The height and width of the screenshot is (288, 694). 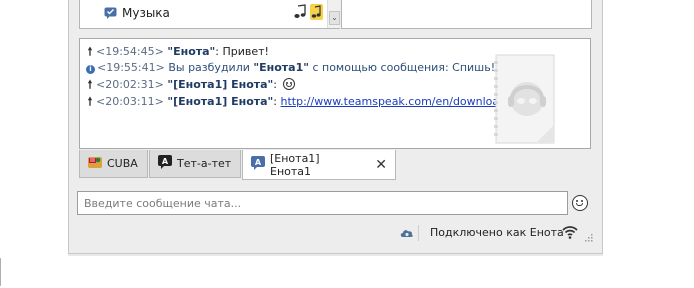 I want to click on tab-private: A Тет-а-тет, so click(x=195, y=164).